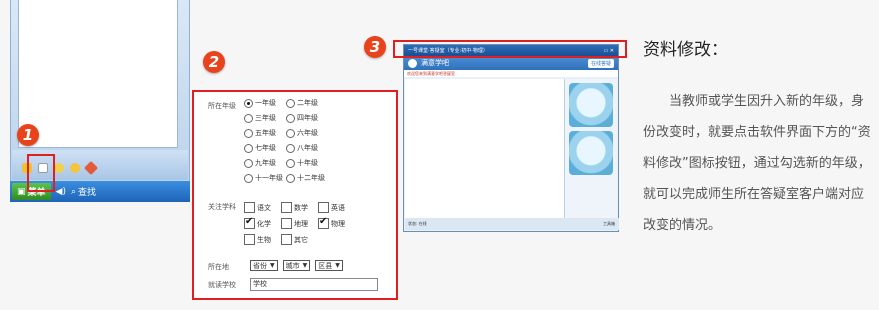 The width and height of the screenshot is (879, 310). I want to click on subject-options: 语文 数学 英语化学 地理 物理生物 其它, so click(299, 223).